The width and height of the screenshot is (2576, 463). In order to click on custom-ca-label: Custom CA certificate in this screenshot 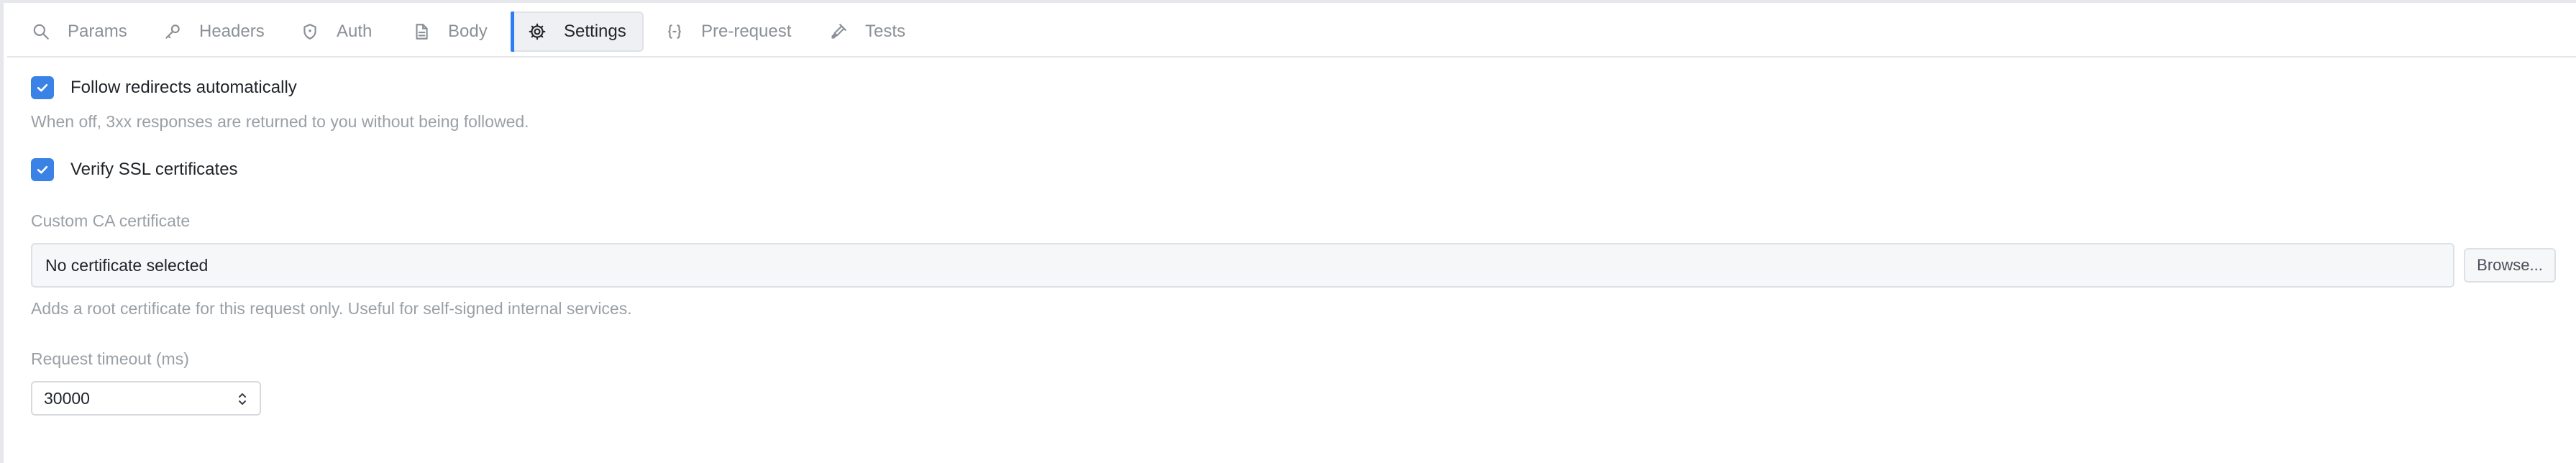, I will do `click(111, 220)`.